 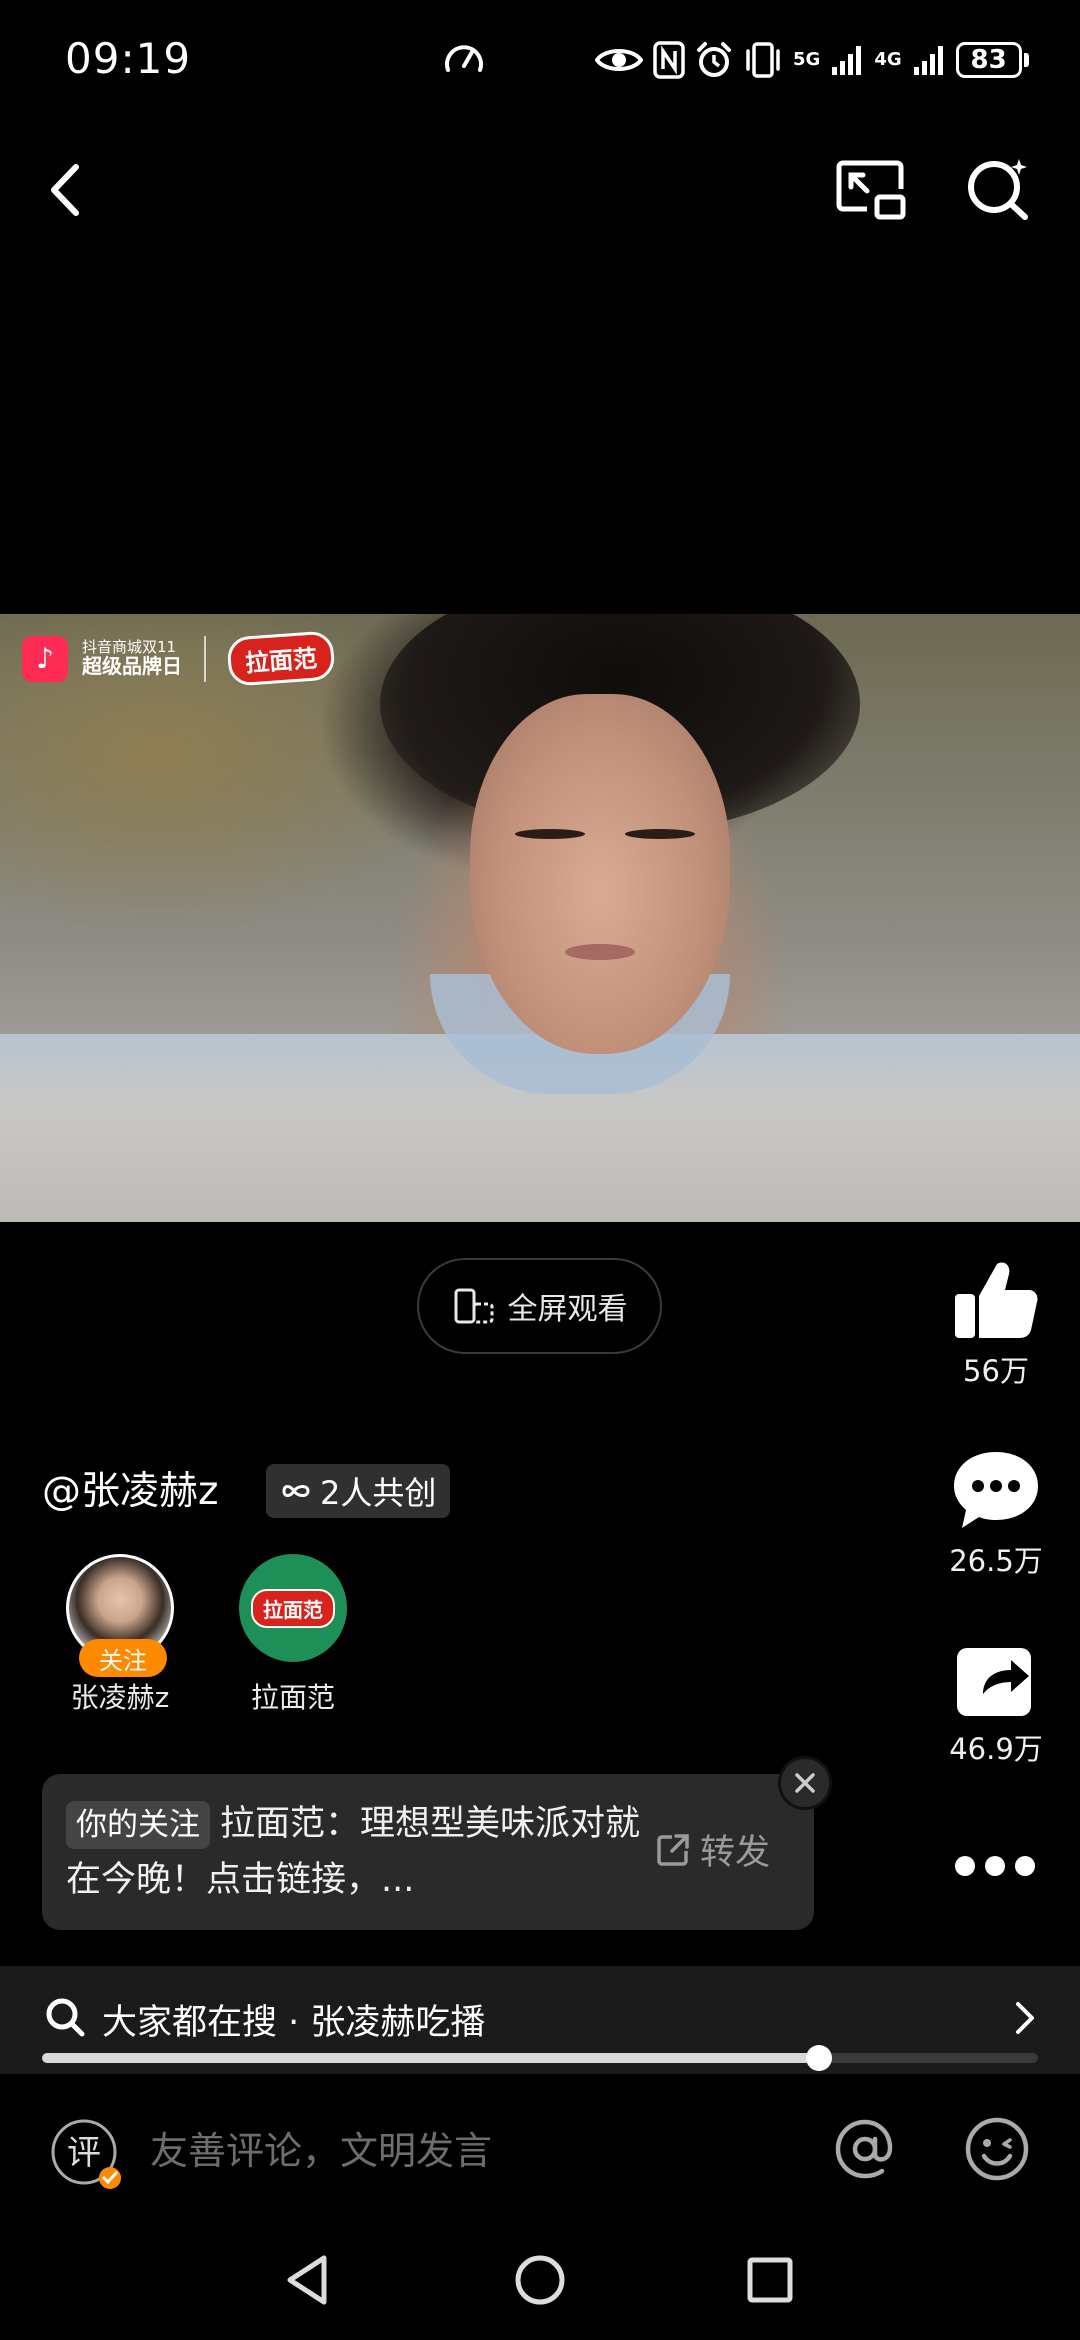 I want to click on status-icons: 5G 4G 83, so click(x=812, y=60).